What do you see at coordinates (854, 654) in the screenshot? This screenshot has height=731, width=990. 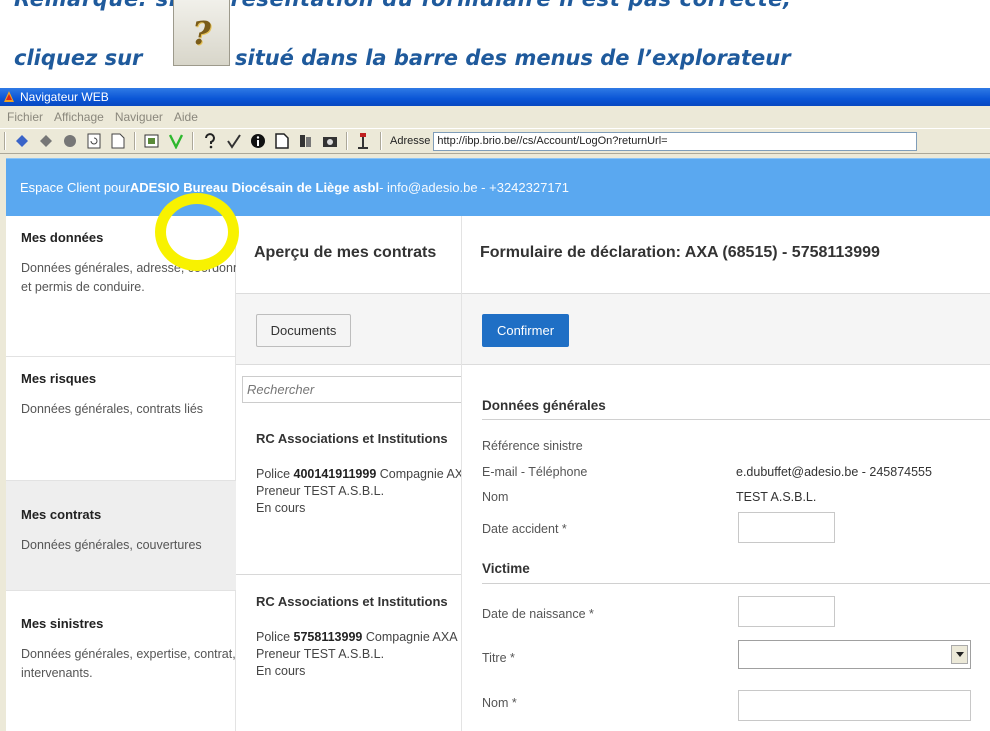 I see `title-select` at bounding box center [854, 654].